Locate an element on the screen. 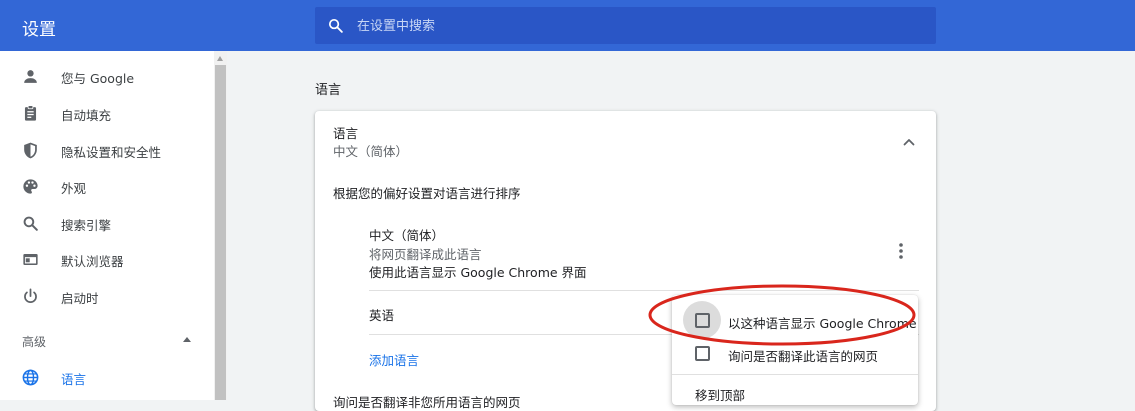 Image resolution: width=1135 pixels, height=411 pixels. add-language-link: 添加语言 is located at coordinates (394, 359).